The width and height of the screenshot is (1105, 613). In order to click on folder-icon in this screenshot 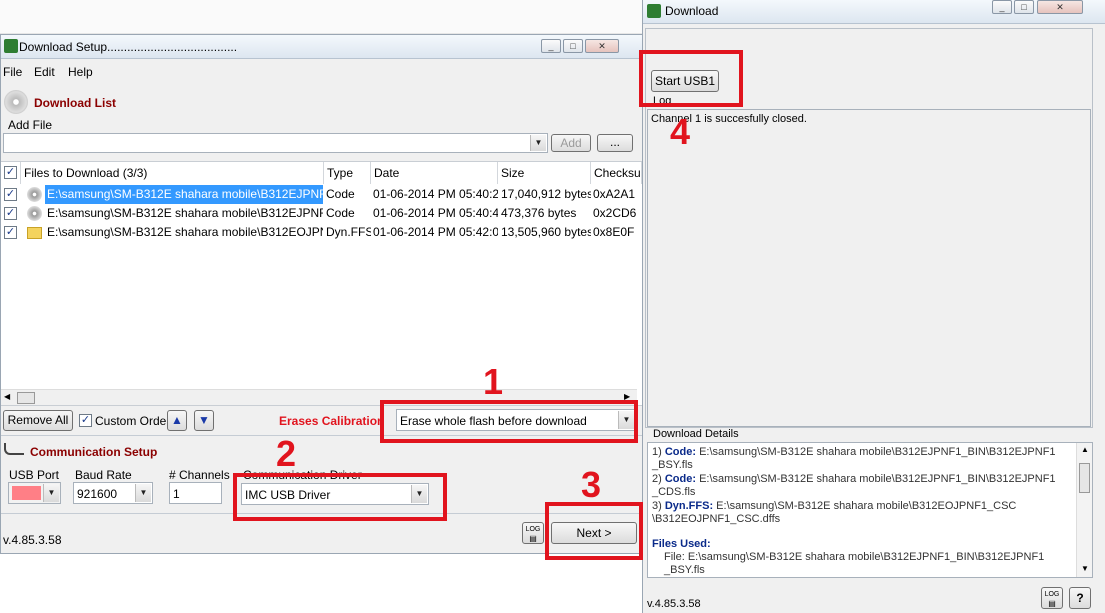, I will do `click(34, 233)`.